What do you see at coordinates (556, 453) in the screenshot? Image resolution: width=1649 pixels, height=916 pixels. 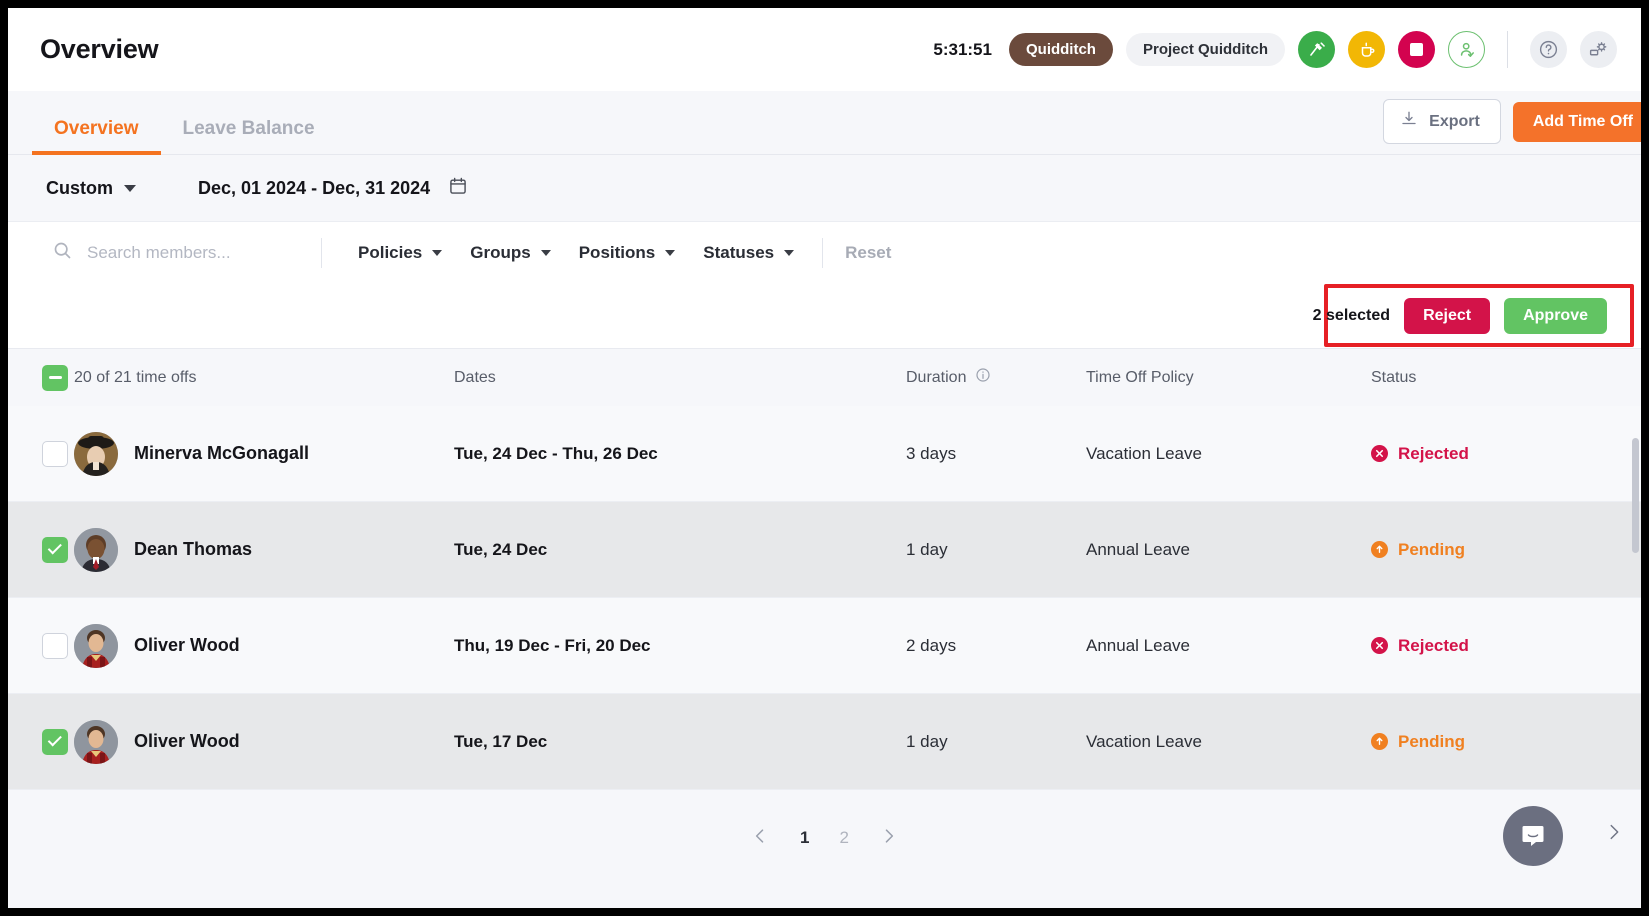 I see `row-dates: Tue, 24 Dec - Thu, 26 Dec` at bounding box center [556, 453].